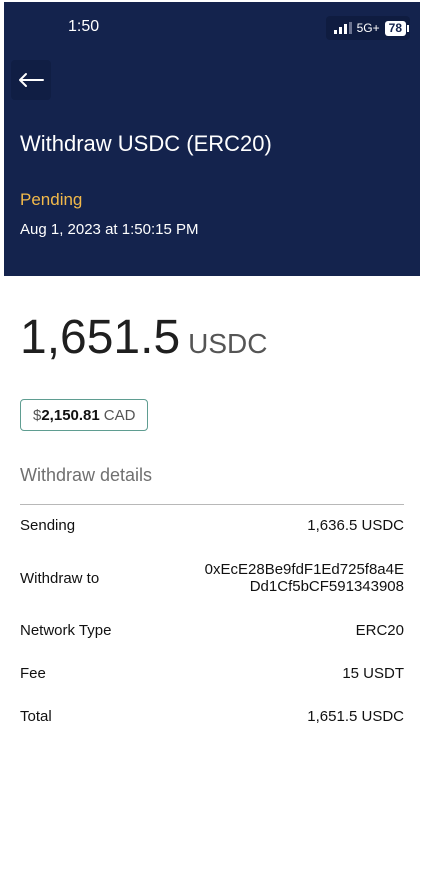 The image size is (423, 874). What do you see at coordinates (373, 673) in the screenshot?
I see `detail-value: 15 USDT` at bounding box center [373, 673].